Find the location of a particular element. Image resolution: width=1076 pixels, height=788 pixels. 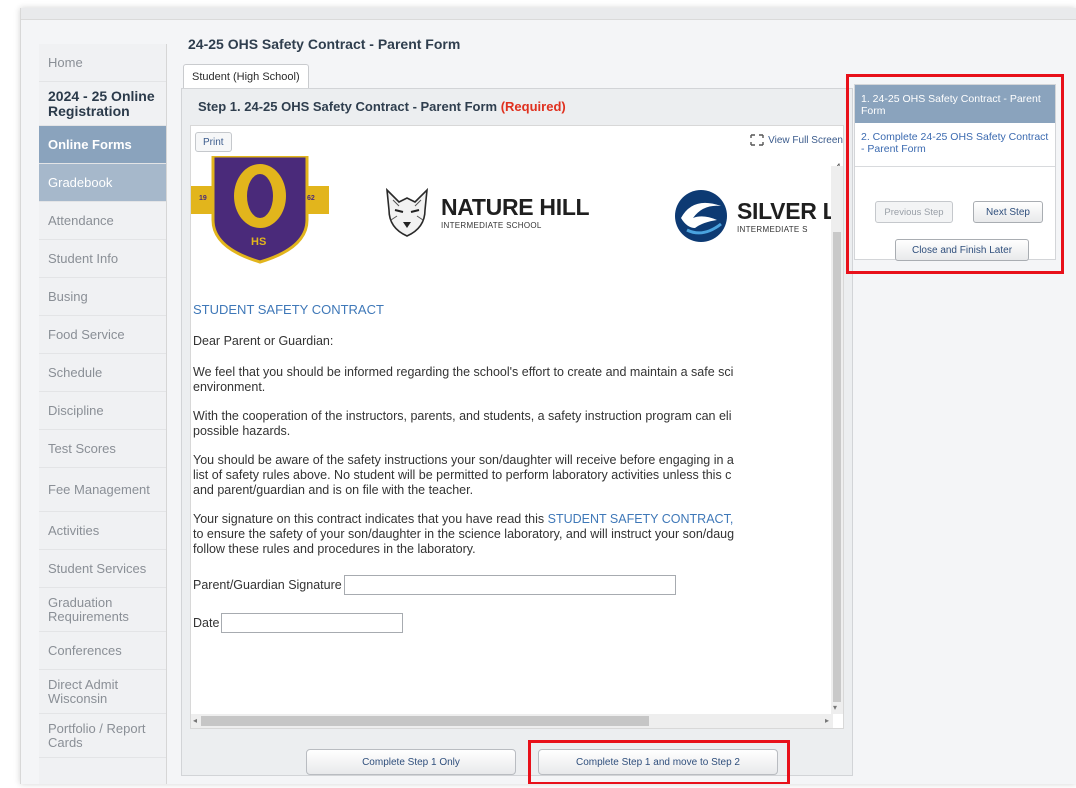

greeting: Dear Parent or Guardian: is located at coordinates (263, 341).